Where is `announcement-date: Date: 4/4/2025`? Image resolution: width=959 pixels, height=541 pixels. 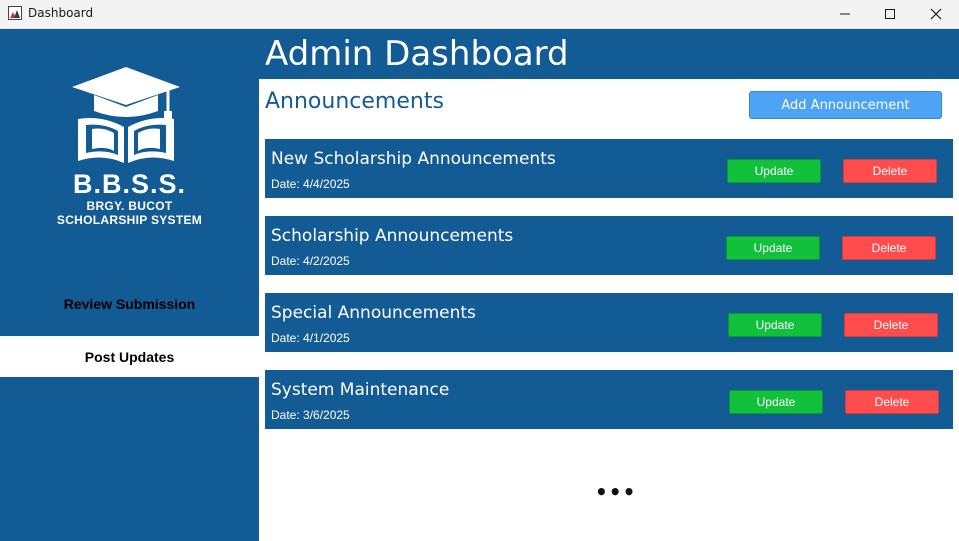 announcement-date: Date: 4/4/2025 is located at coordinates (310, 184).